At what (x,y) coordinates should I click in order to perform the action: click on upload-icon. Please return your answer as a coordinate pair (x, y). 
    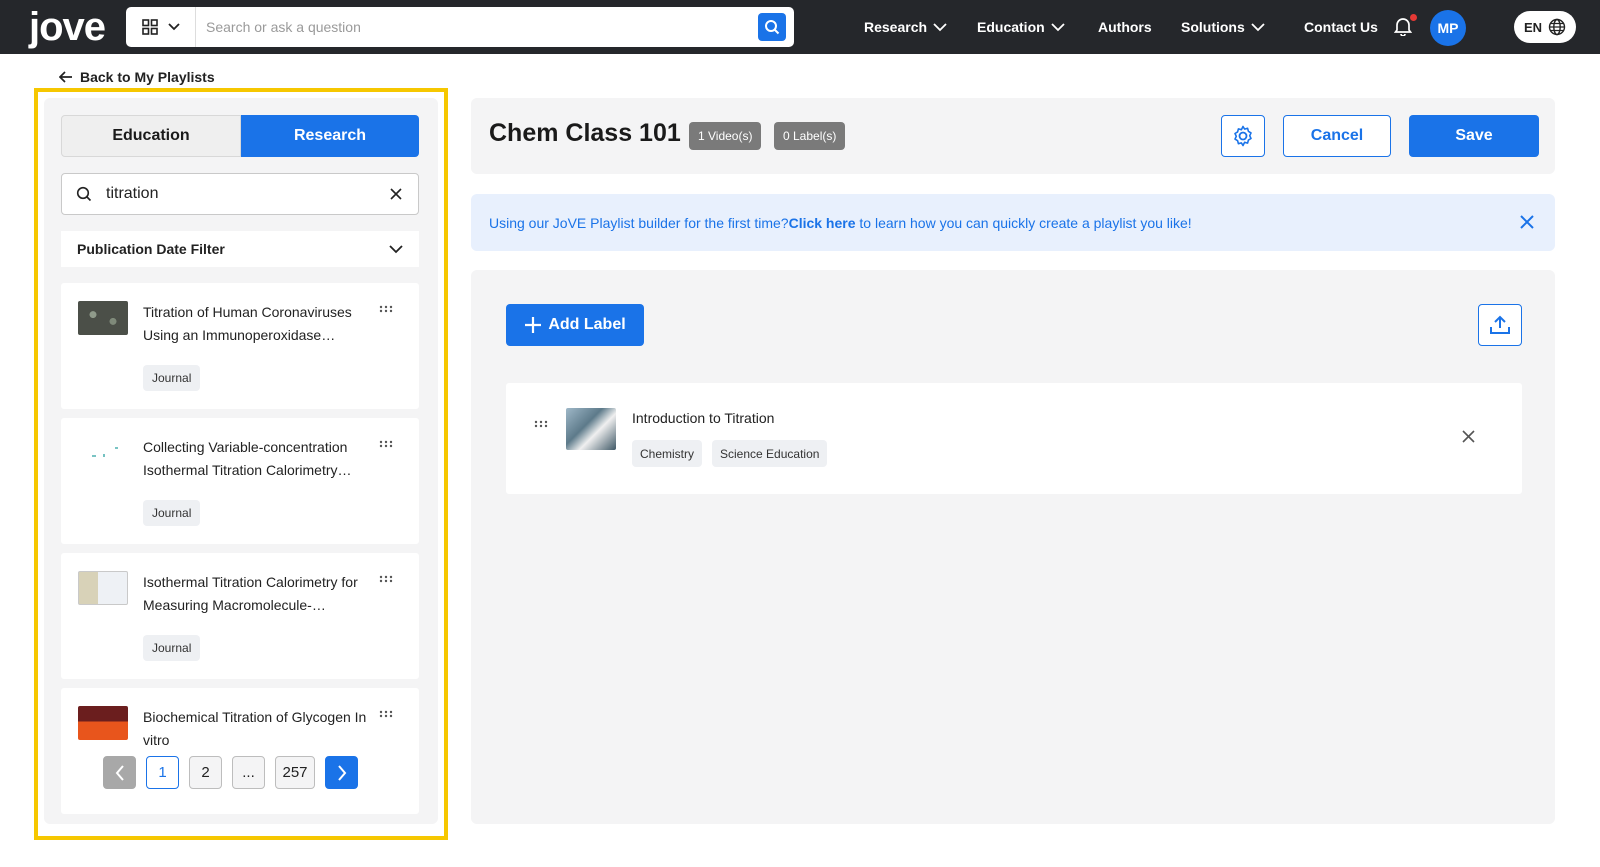
    Looking at the image, I should click on (1500, 324).